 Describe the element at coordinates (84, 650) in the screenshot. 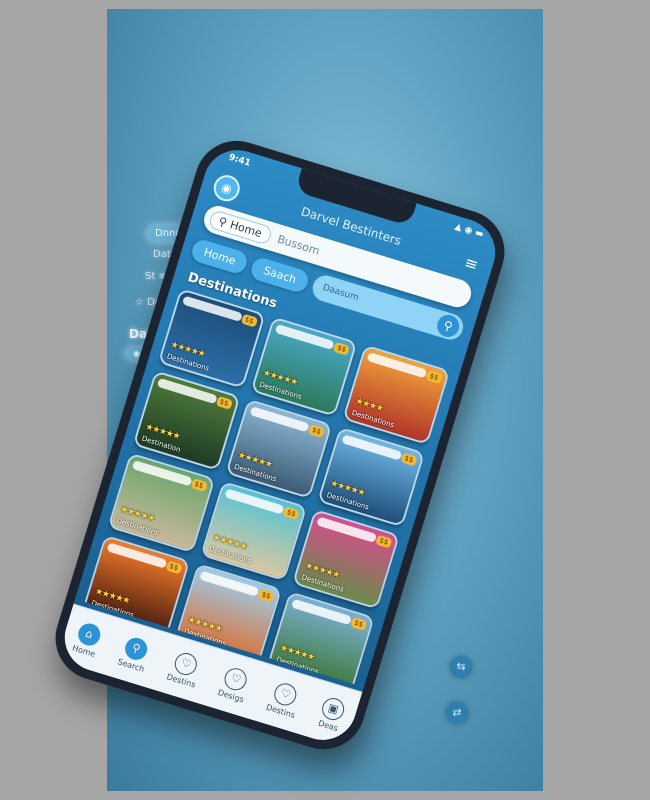

I see `nav-label: Home` at that location.